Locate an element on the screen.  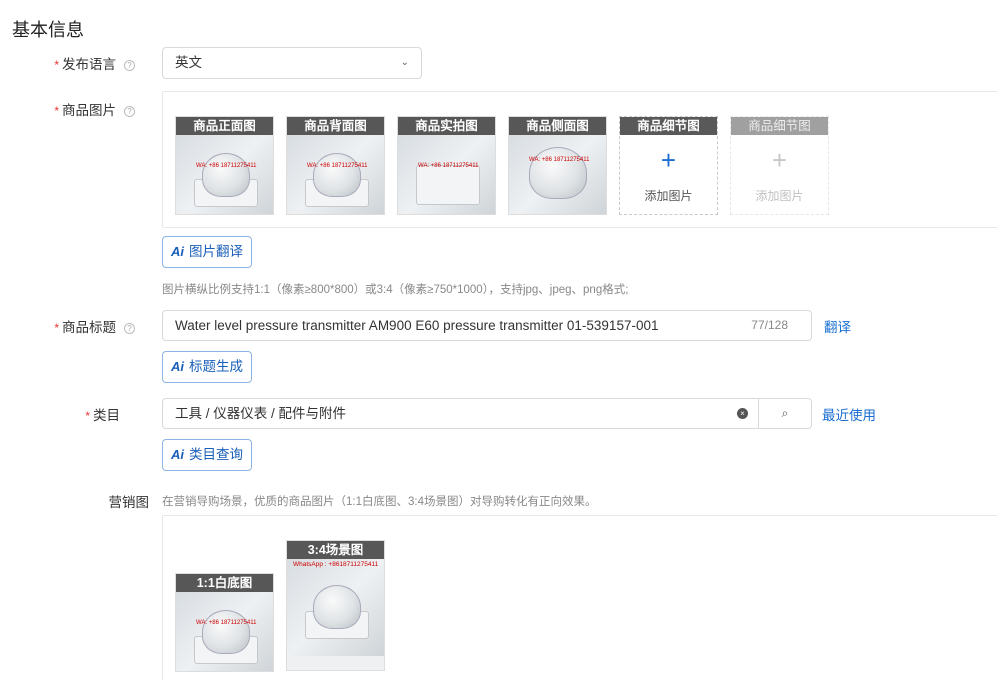
product-photo: WhatsApp : +8618711275411 is located at coordinates (335, 607).